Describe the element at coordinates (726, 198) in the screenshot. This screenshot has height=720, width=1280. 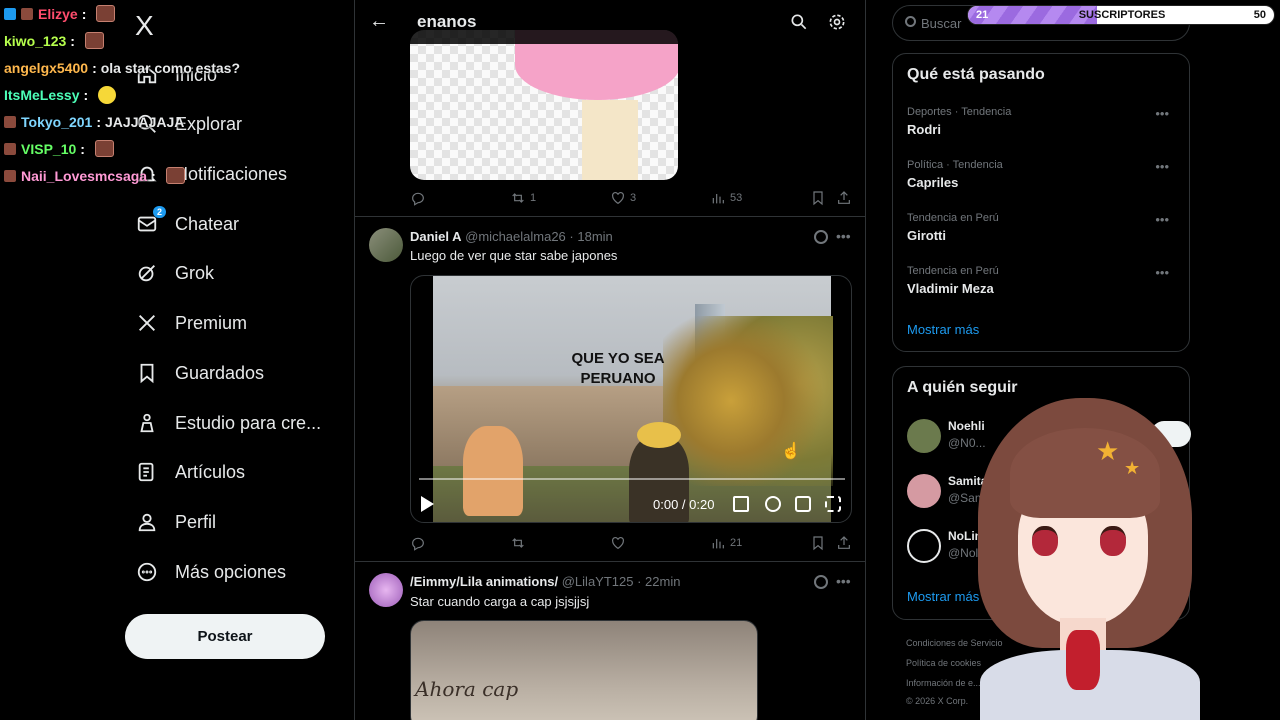
I see `views-button: 53` at that location.